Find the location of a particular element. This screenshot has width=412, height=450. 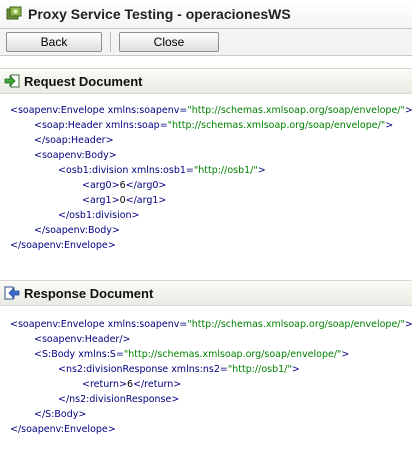

request-xml-line: </soapenv:Body> is located at coordinates (211, 230).